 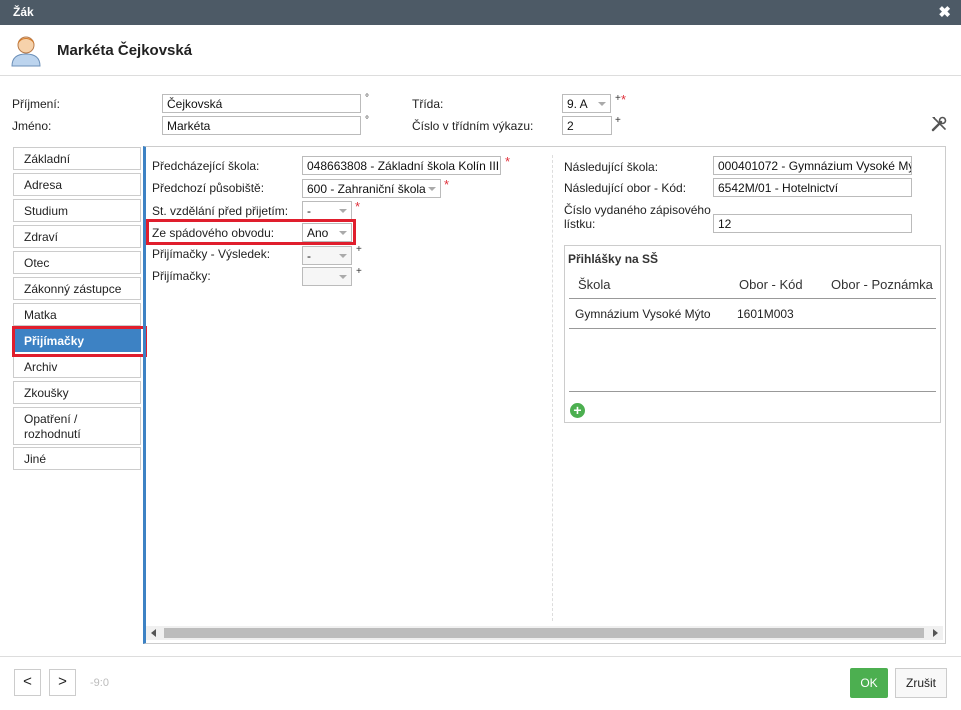 I want to click on class-select-value: 9. A, so click(x=577, y=104).